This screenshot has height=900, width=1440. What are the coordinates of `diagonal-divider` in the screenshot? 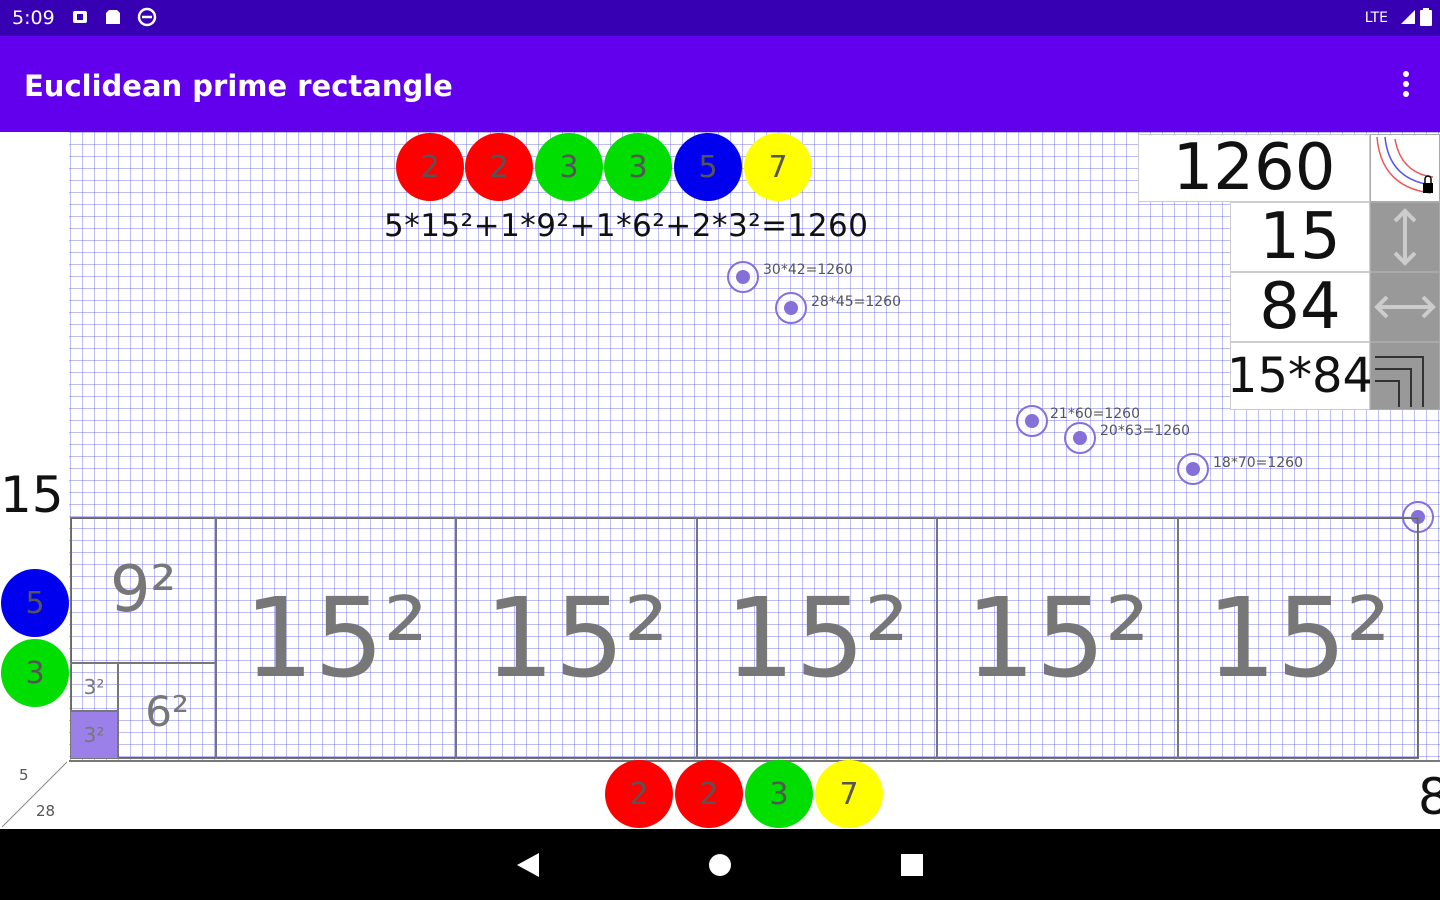 It's located at (34, 794).